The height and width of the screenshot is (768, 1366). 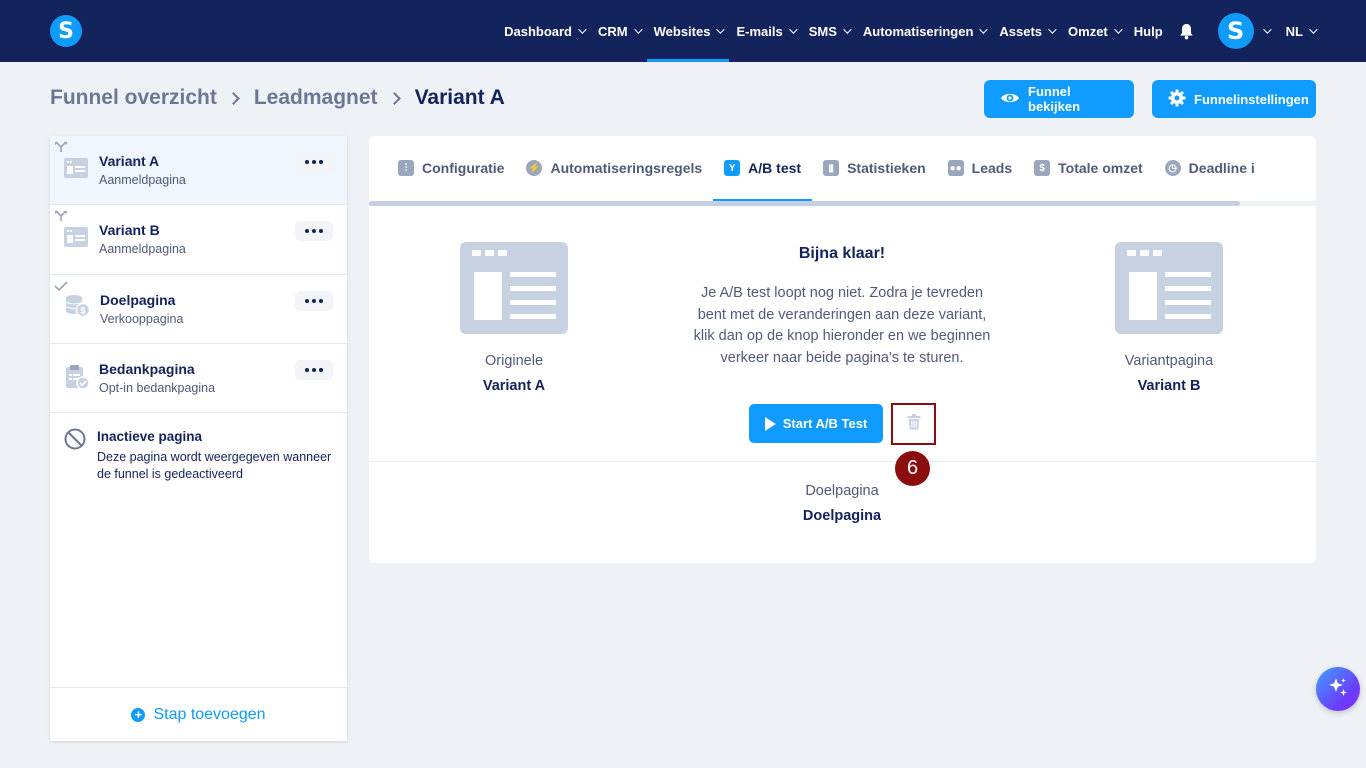 What do you see at coordinates (198, 714) in the screenshot?
I see `add-step-button: + Stap toevoegen` at bounding box center [198, 714].